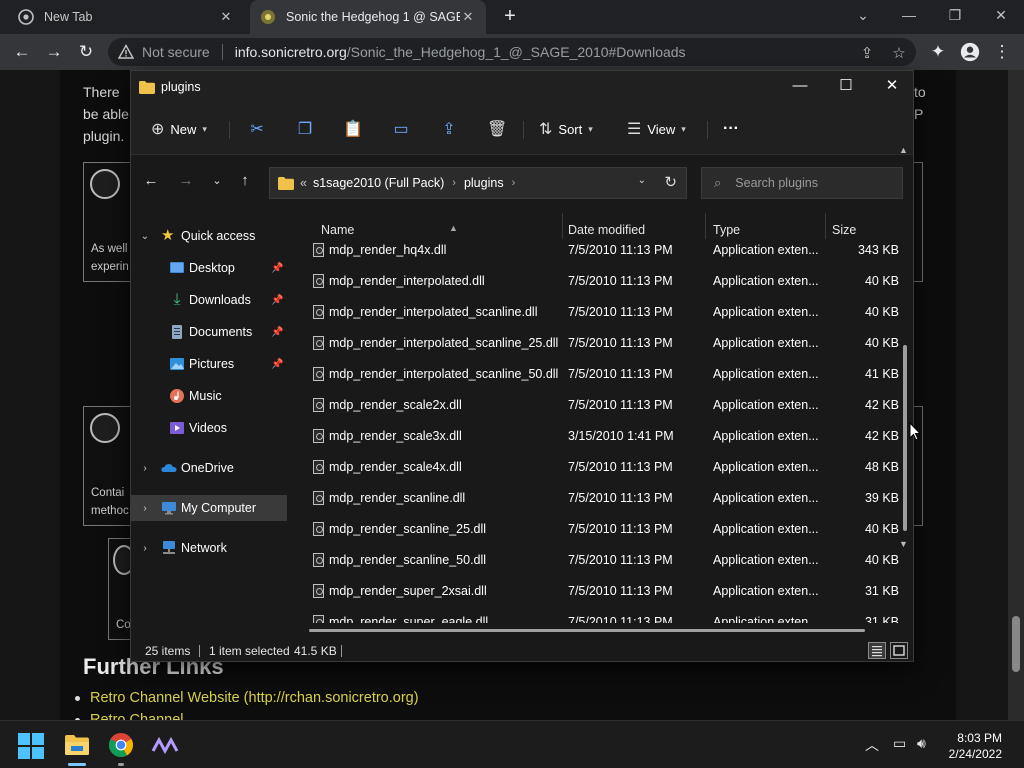 The image size is (1024, 768). I want to click on recent-locations-chevron-icon: ⌄, so click(217, 181).